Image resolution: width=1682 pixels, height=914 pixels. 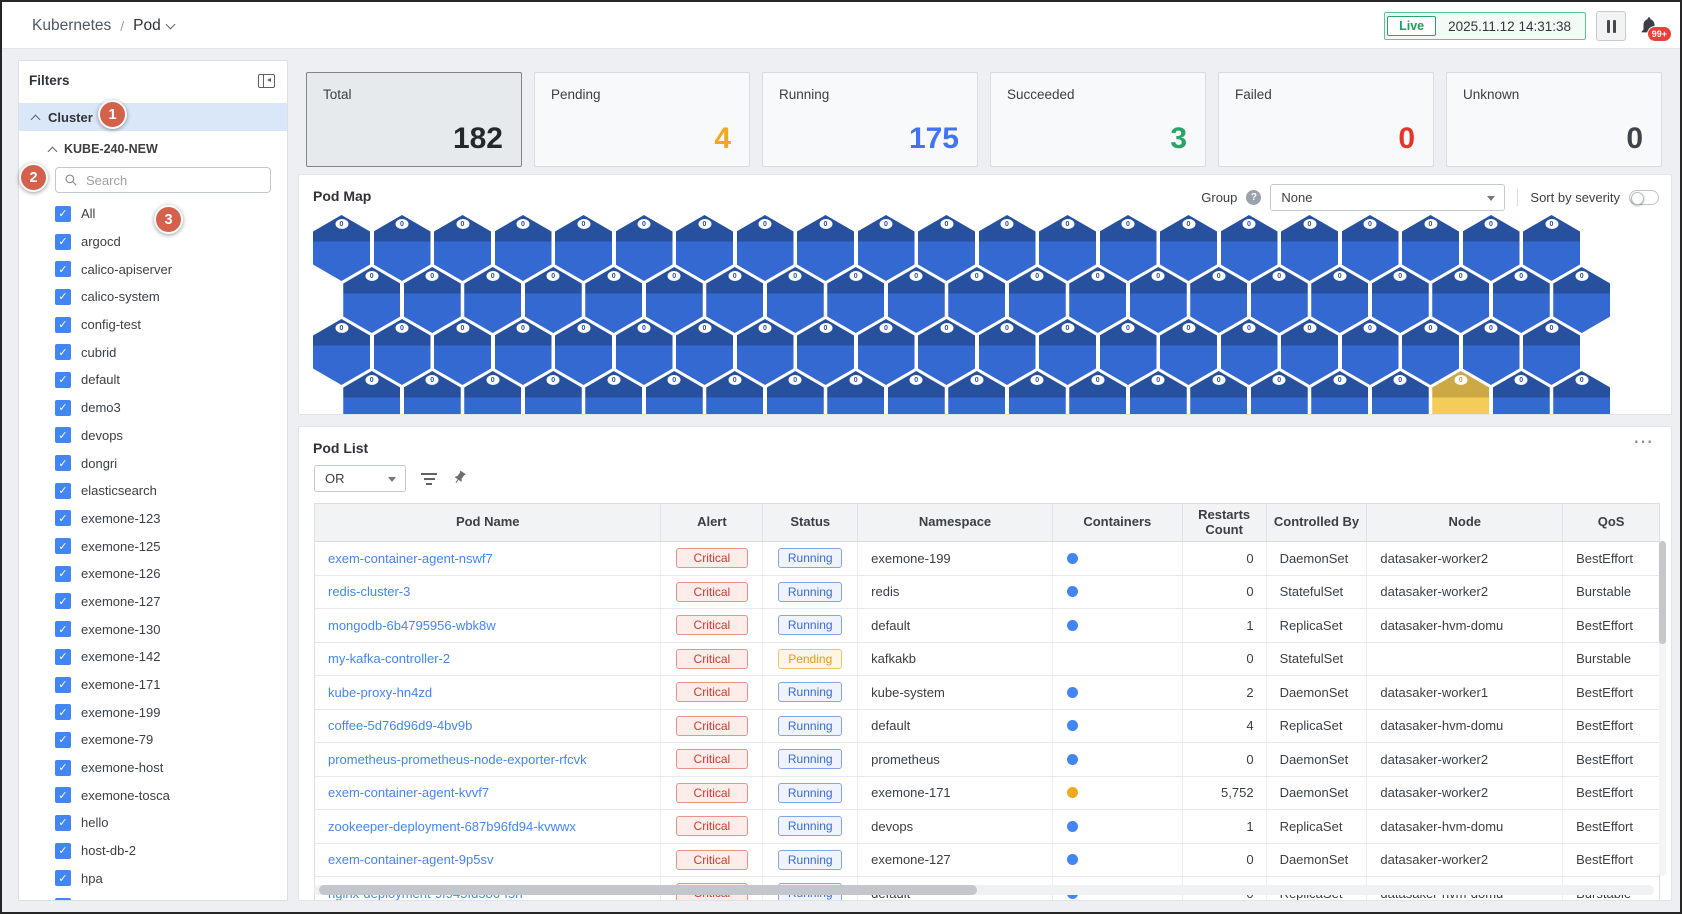 What do you see at coordinates (1644, 441) in the screenshot?
I see `more-options-icon: ⋯` at bounding box center [1644, 441].